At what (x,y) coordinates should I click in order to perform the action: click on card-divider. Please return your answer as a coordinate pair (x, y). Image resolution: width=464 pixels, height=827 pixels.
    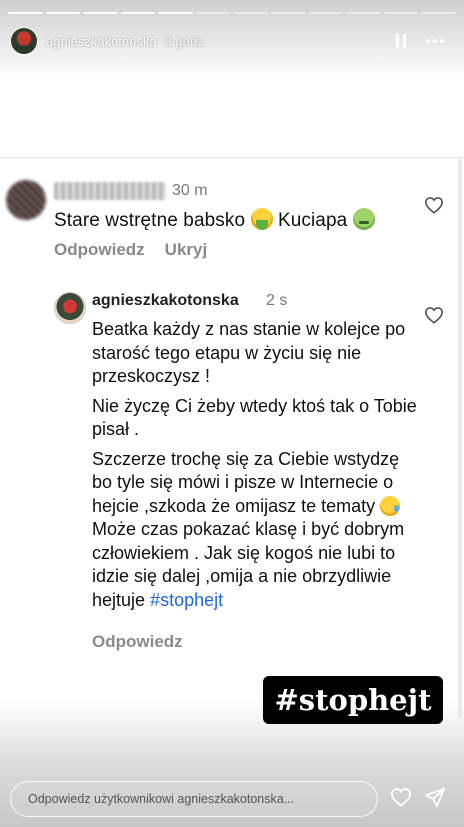
    Looking at the image, I should click on (232, 157).